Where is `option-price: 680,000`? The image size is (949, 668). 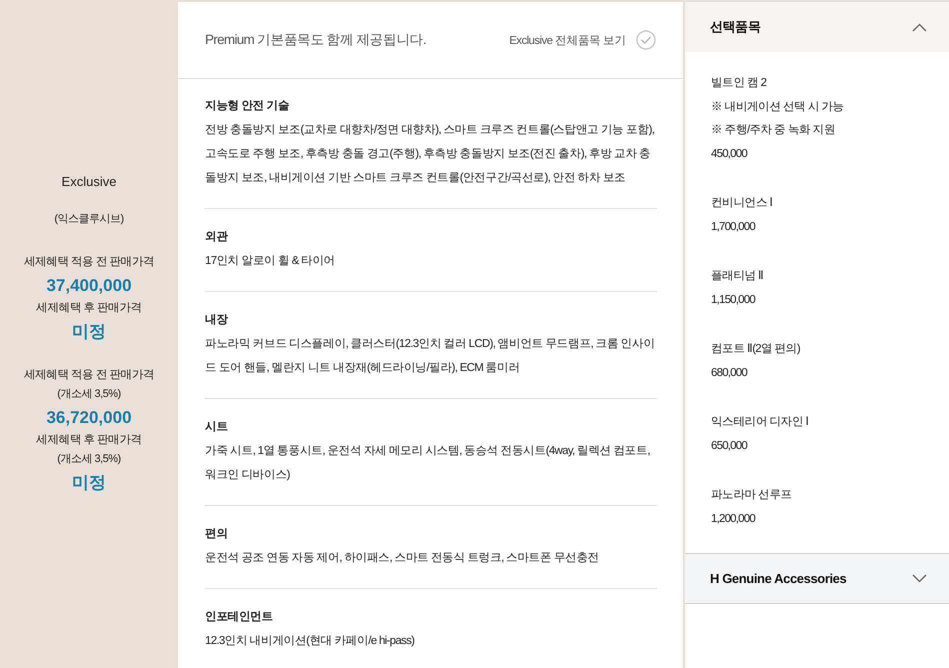
option-price: 680,000 is located at coordinates (729, 373).